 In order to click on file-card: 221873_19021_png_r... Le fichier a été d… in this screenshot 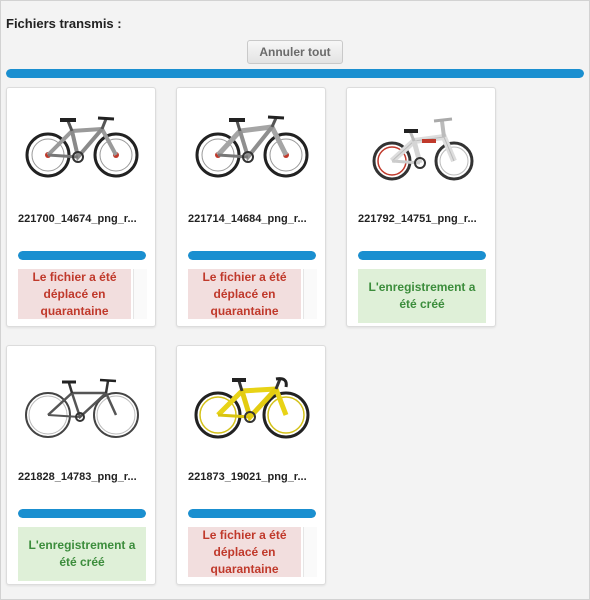, I will do `click(251, 465)`.